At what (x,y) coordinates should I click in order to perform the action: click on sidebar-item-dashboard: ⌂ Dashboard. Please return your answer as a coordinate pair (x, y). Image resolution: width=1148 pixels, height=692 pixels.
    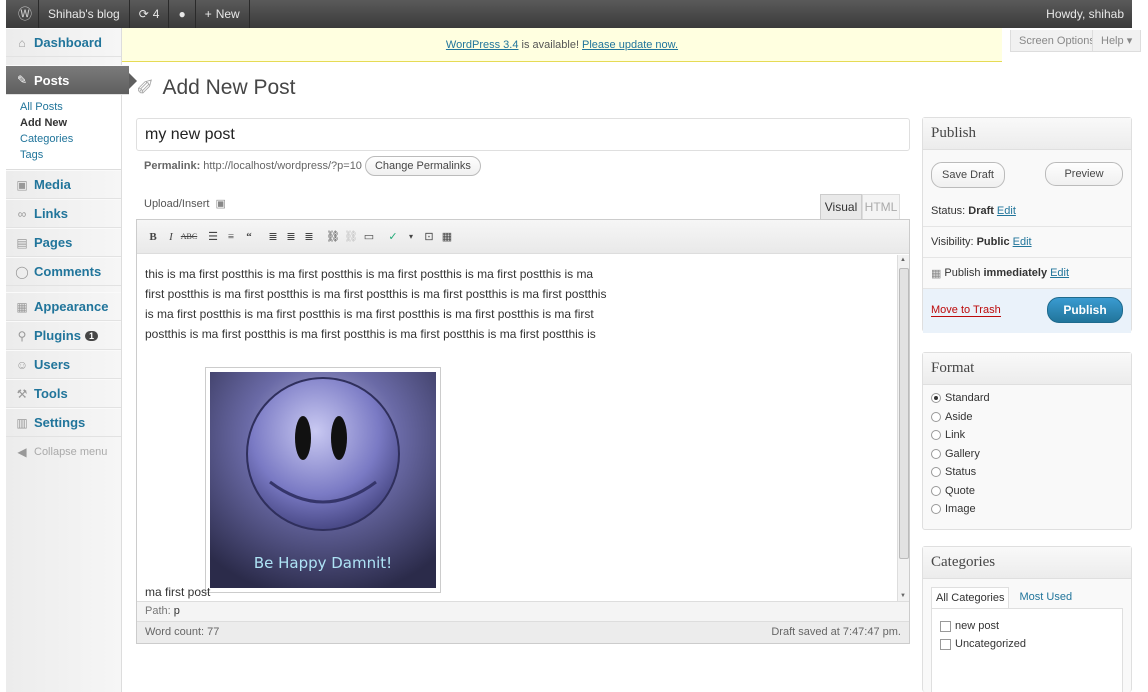
    Looking at the image, I should click on (63, 42).